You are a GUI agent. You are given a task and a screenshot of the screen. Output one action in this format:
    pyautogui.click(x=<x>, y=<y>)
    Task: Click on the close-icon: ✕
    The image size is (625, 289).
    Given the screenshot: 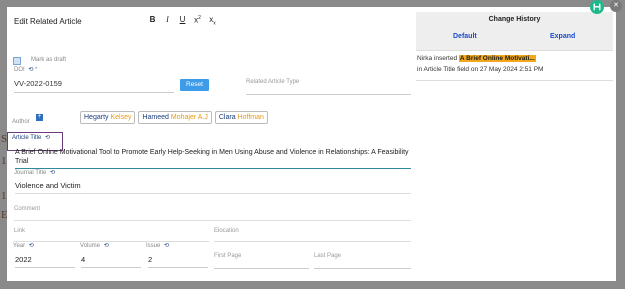 What is the action you would take?
    pyautogui.click(x=616, y=5)
    